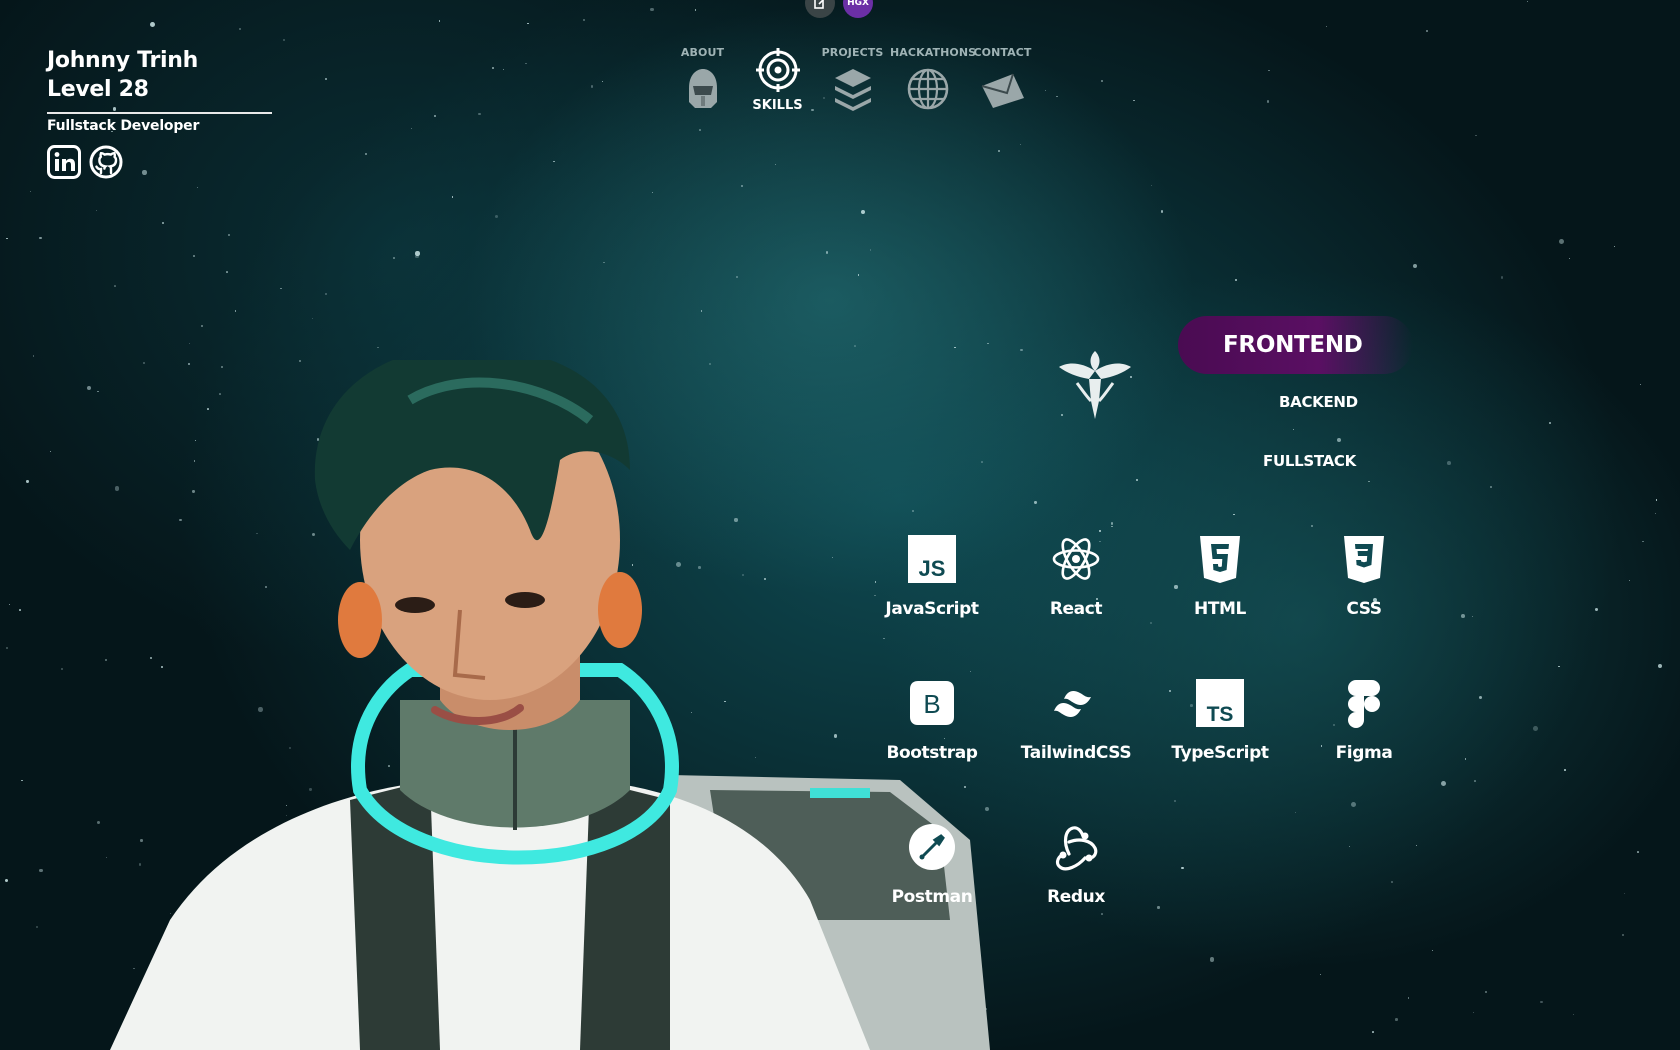 This screenshot has height=1050, width=1680. I want to click on skill-react: React, so click(1076, 576).